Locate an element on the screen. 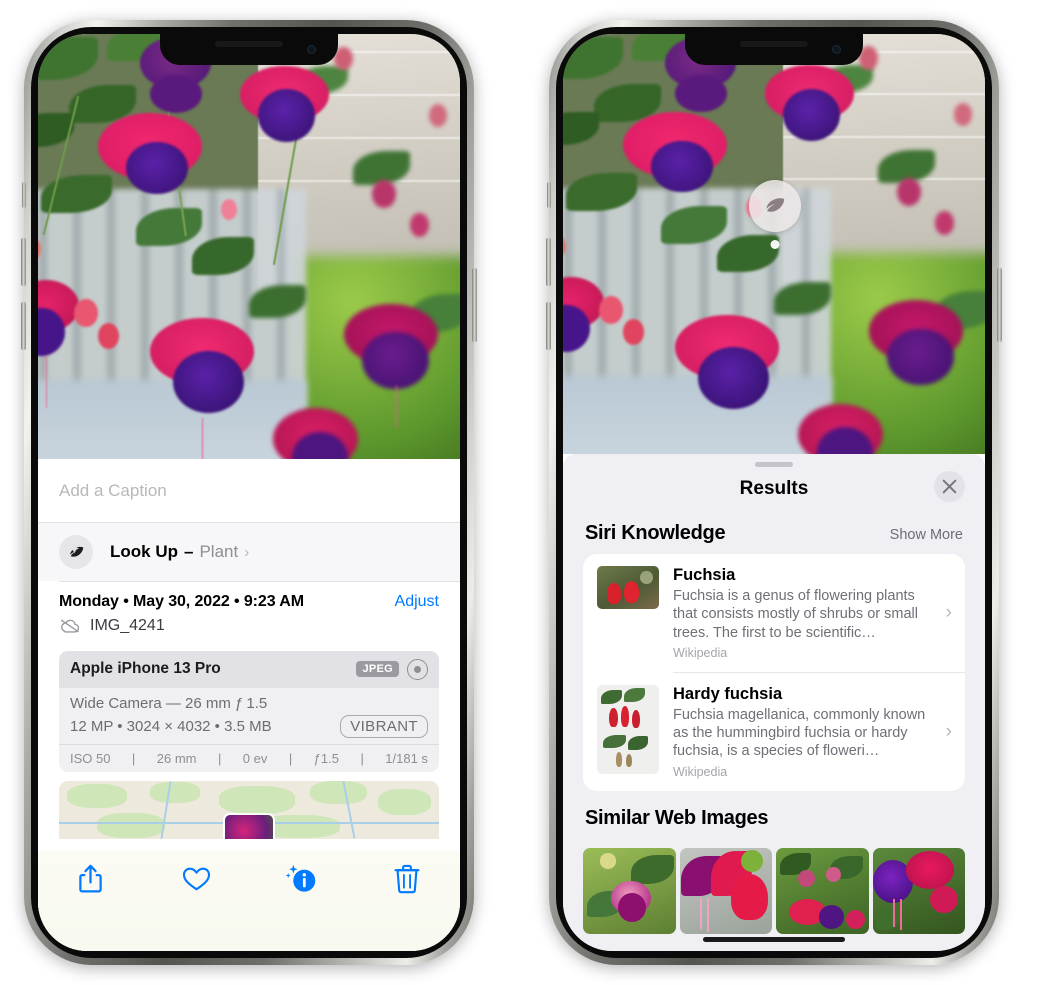  photographic-style-badge: VIBRANT is located at coordinates (384, 726).